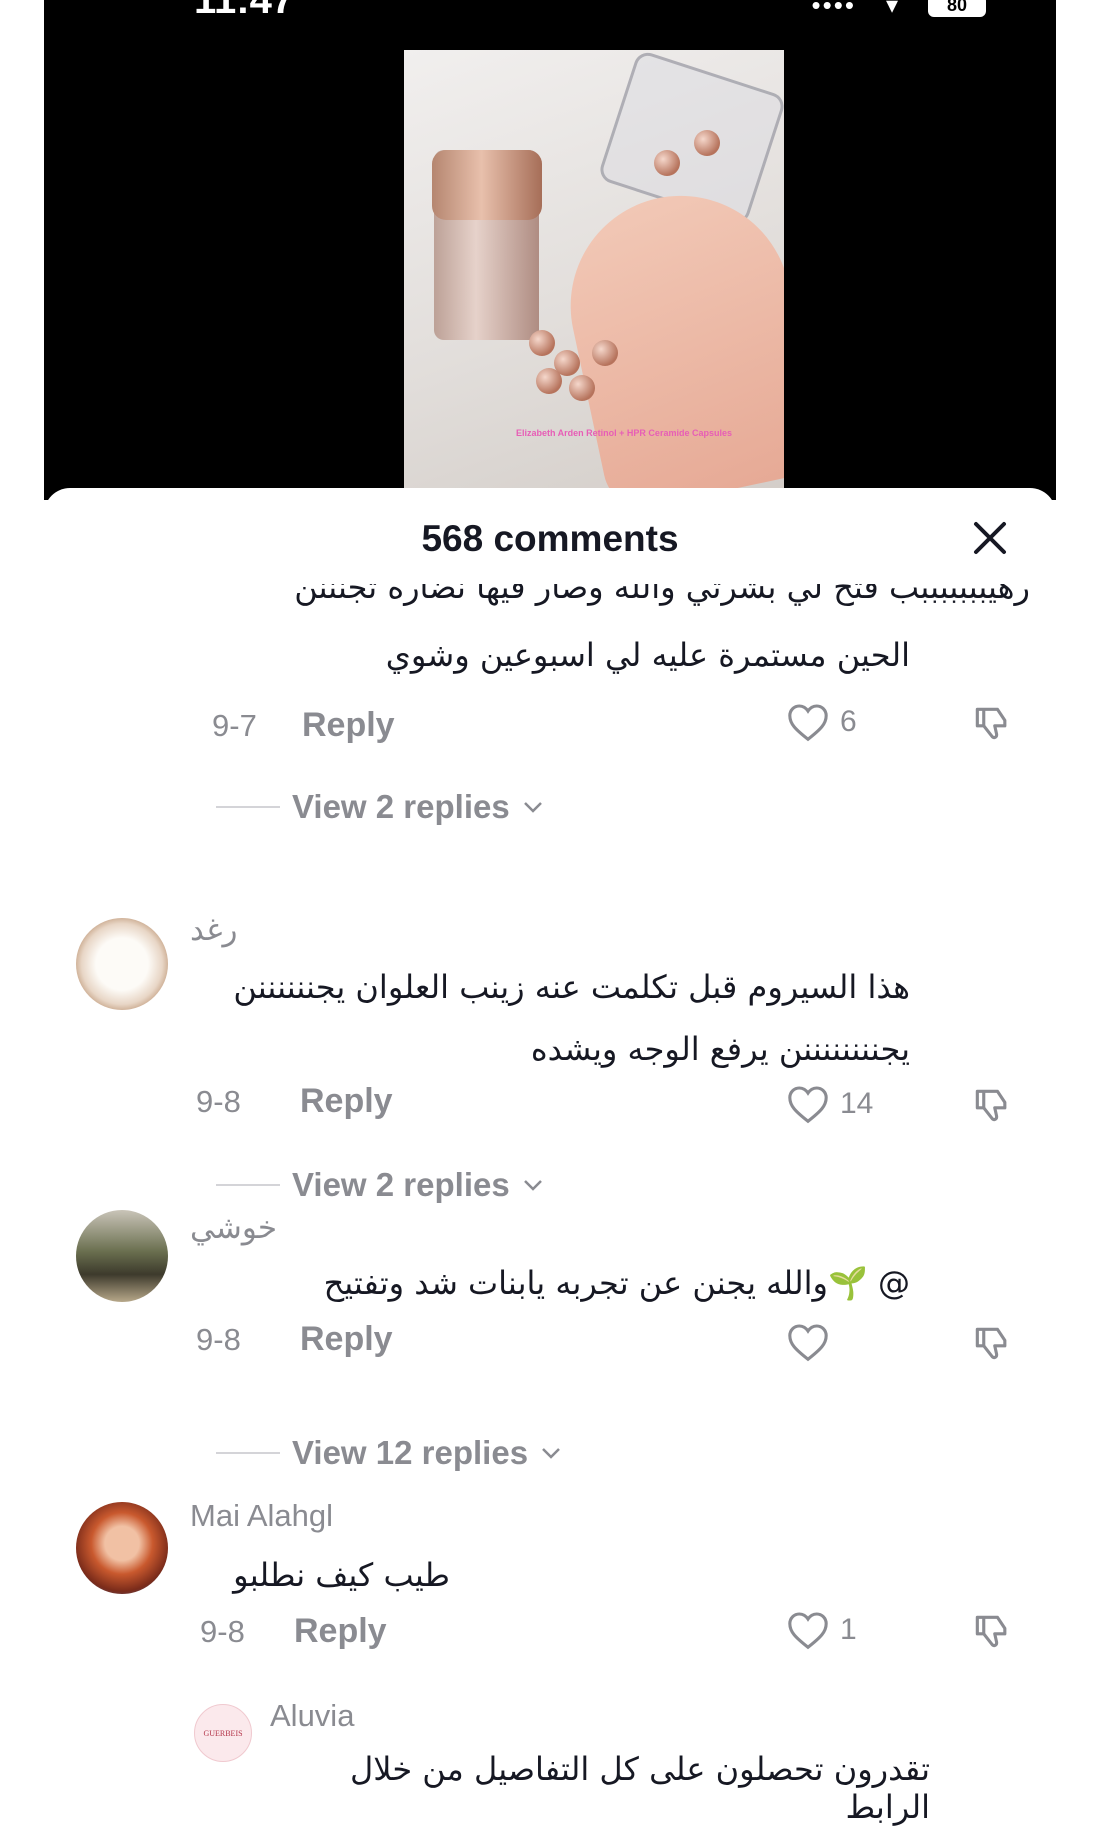  I want to click on status-time: 11:47, so click(244, 11).